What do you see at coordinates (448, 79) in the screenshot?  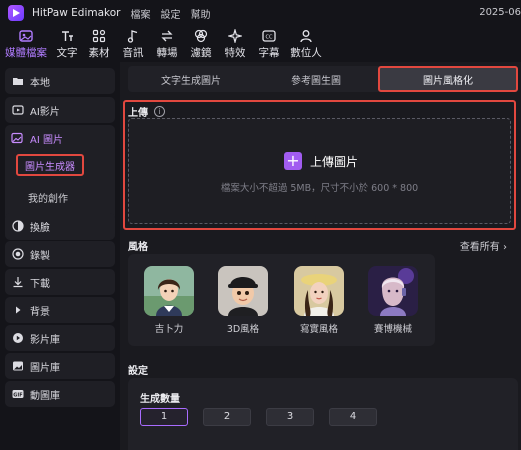 I see `tab-image-stylize: 圖片風格化` at bounding box center [448, 79].